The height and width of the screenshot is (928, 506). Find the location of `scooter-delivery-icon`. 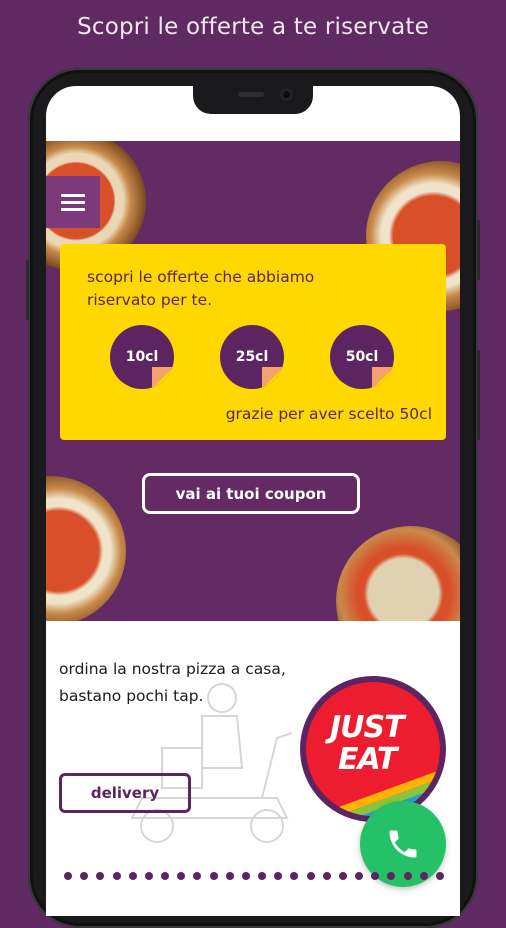

scooter-delivery-icon is located at coordinates (211, 763).